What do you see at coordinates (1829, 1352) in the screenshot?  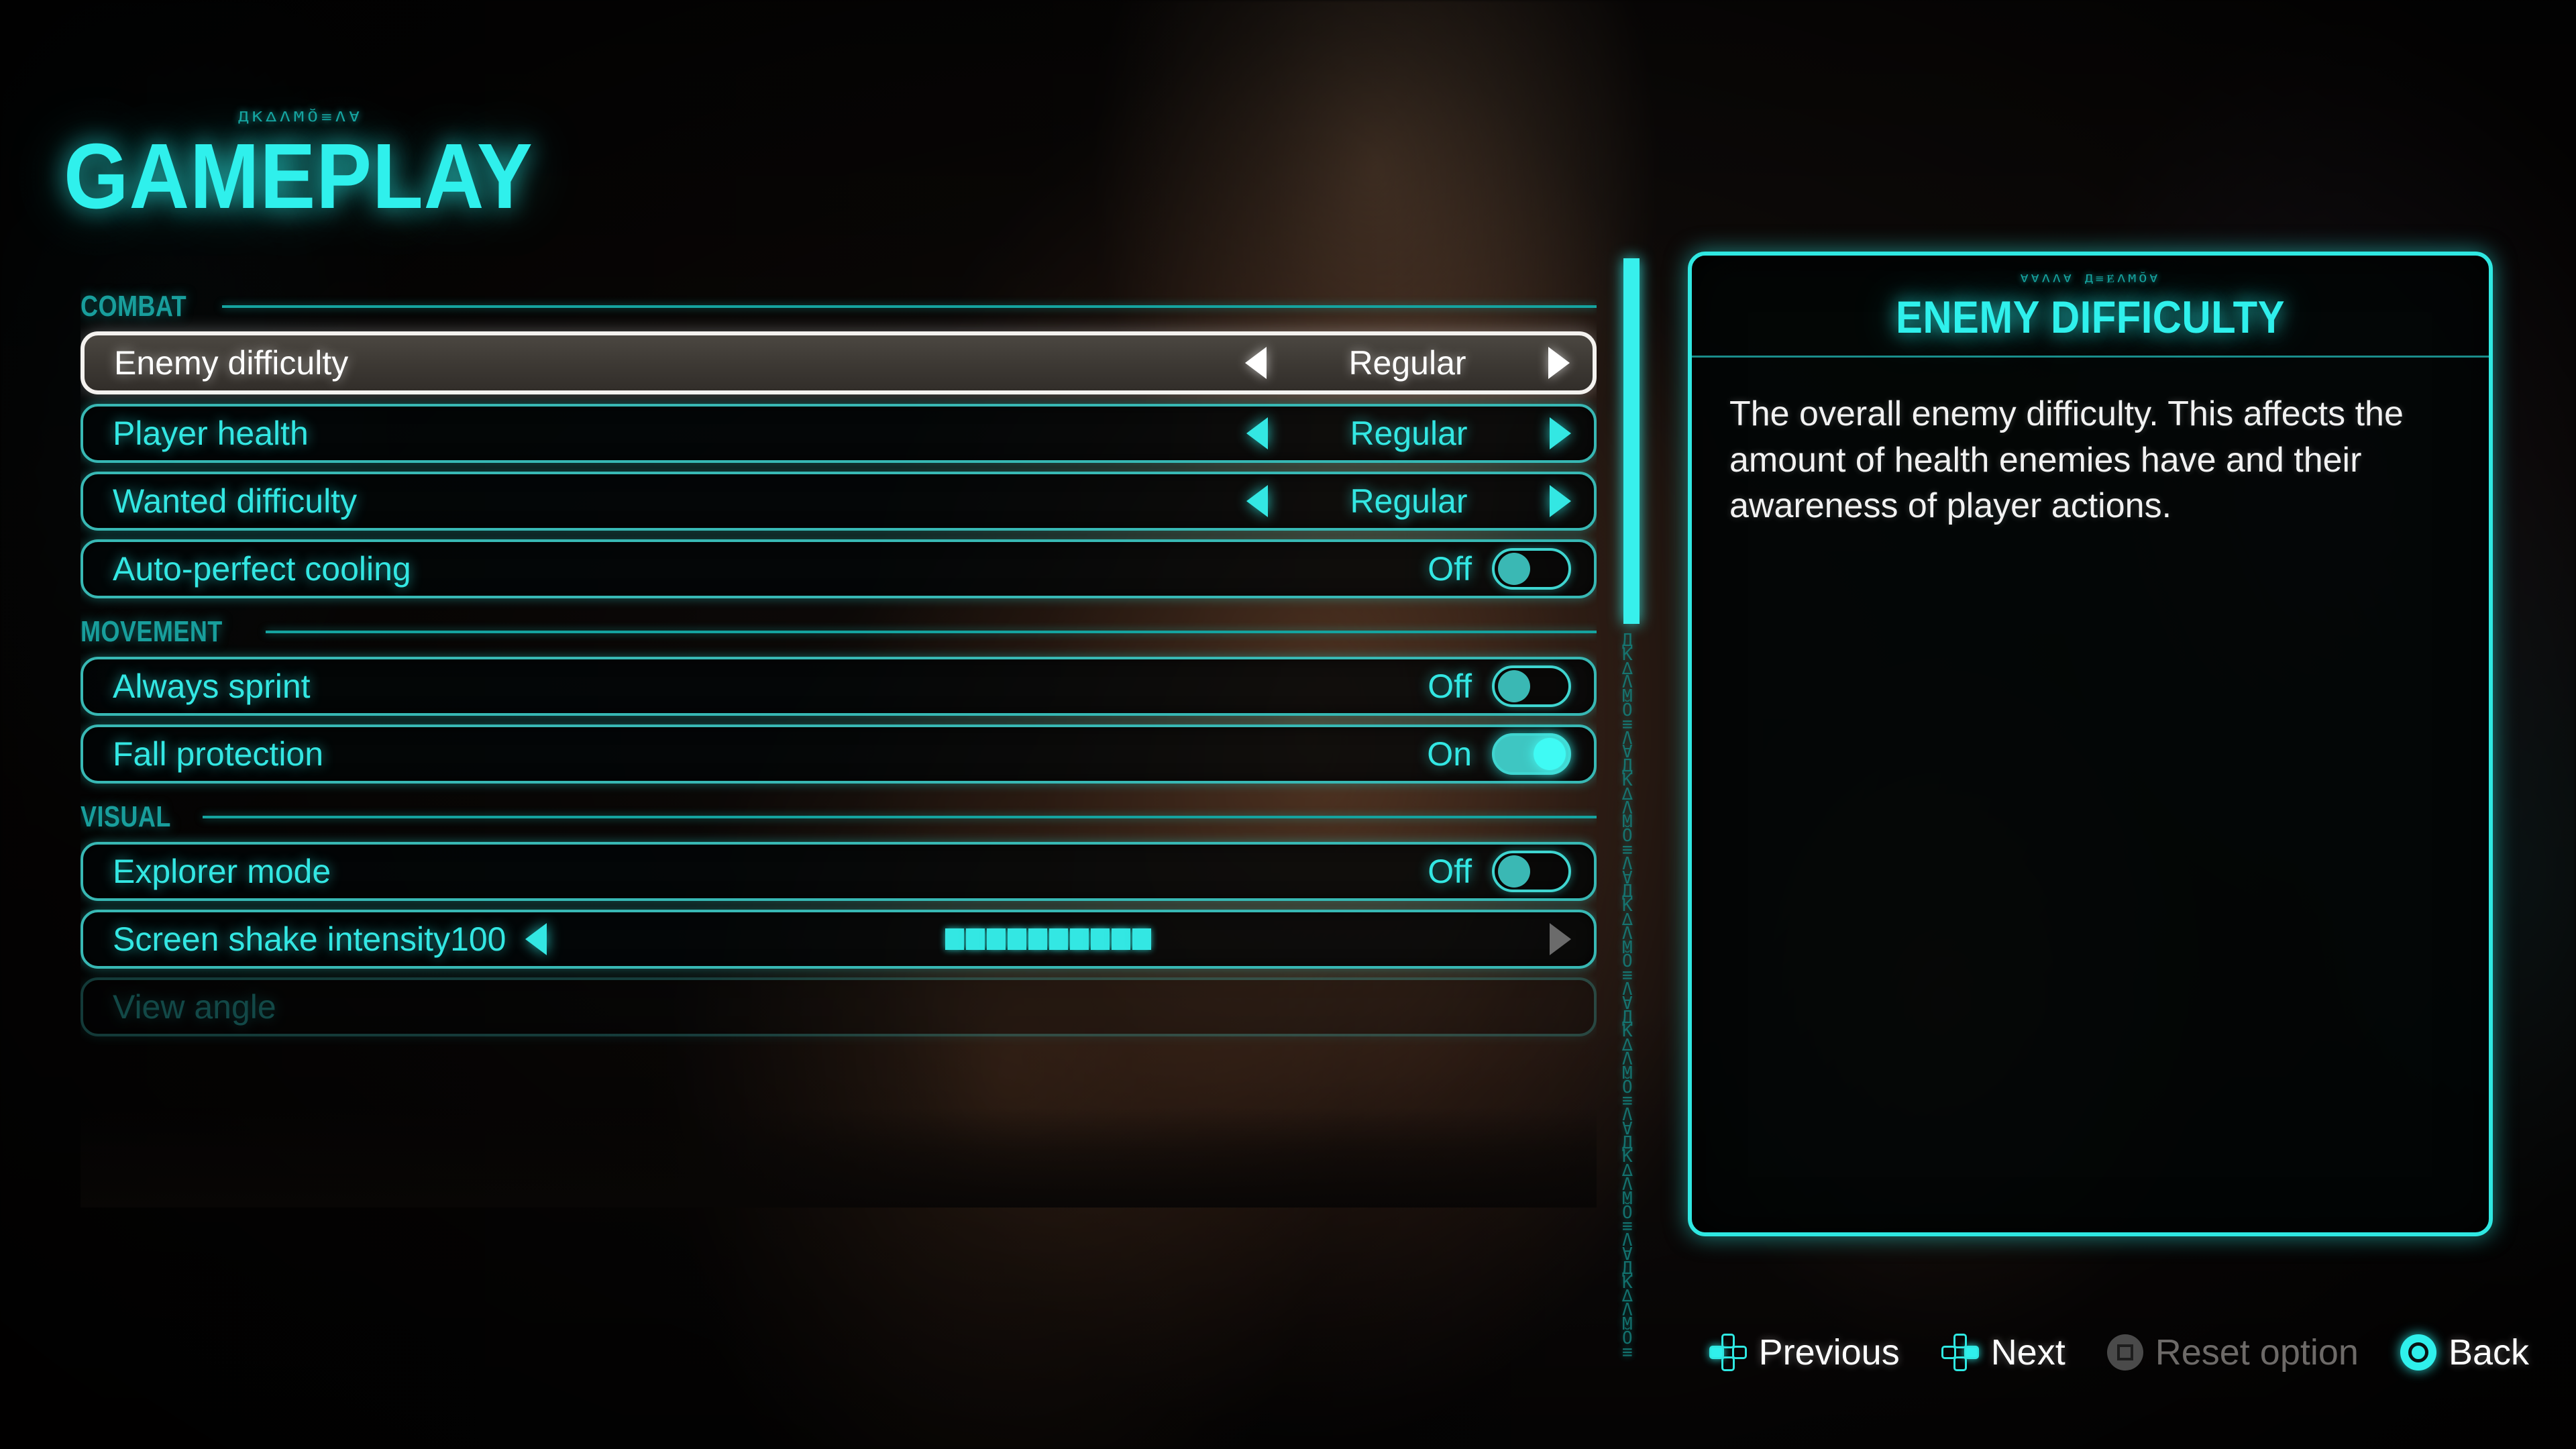 I see `hint-button-label: Previous` at bounding box center [1829, 1352].